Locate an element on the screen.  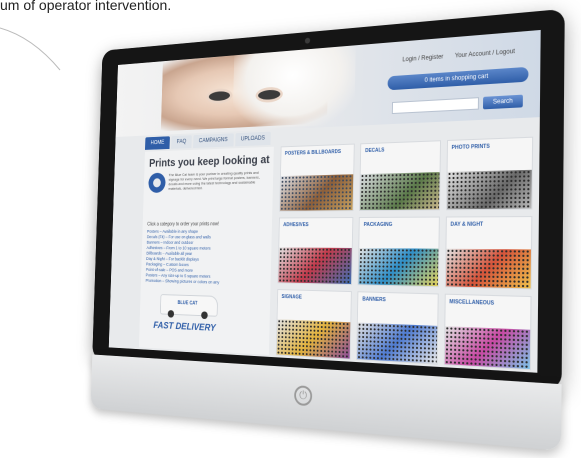
card-title: PACKAGING is located at coordinates (378, 224).